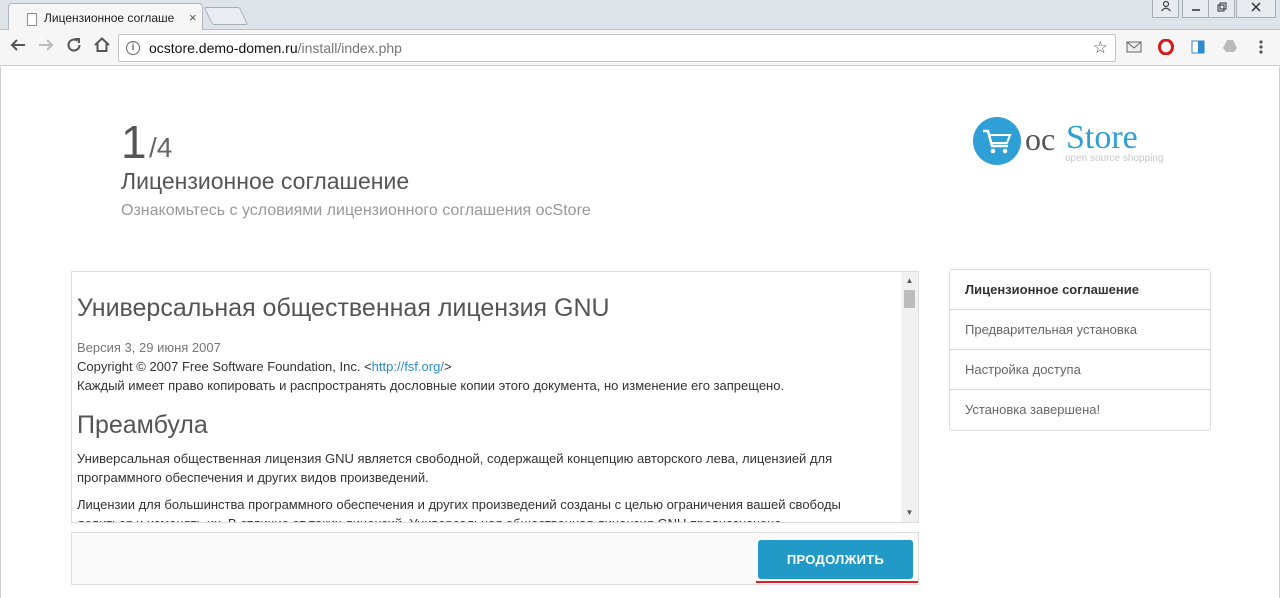 This screenshot has height=598, width=1280. Describe the element at coordinates (74, 48) in the screenshot. I see `reload-icon` at that location.